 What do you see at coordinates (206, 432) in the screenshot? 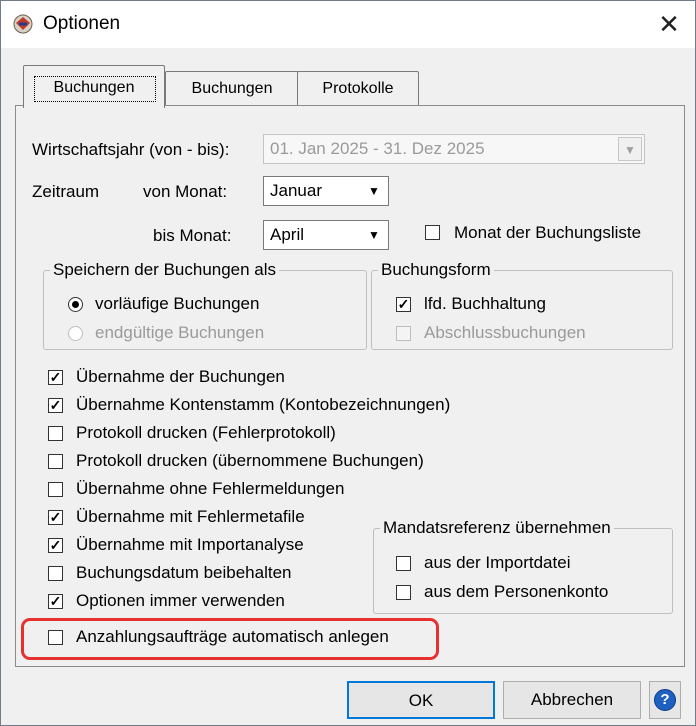
I see `option-label-2: Protokoll drucken (Fehlerprotokoll)` at bounding box center [206, 432].